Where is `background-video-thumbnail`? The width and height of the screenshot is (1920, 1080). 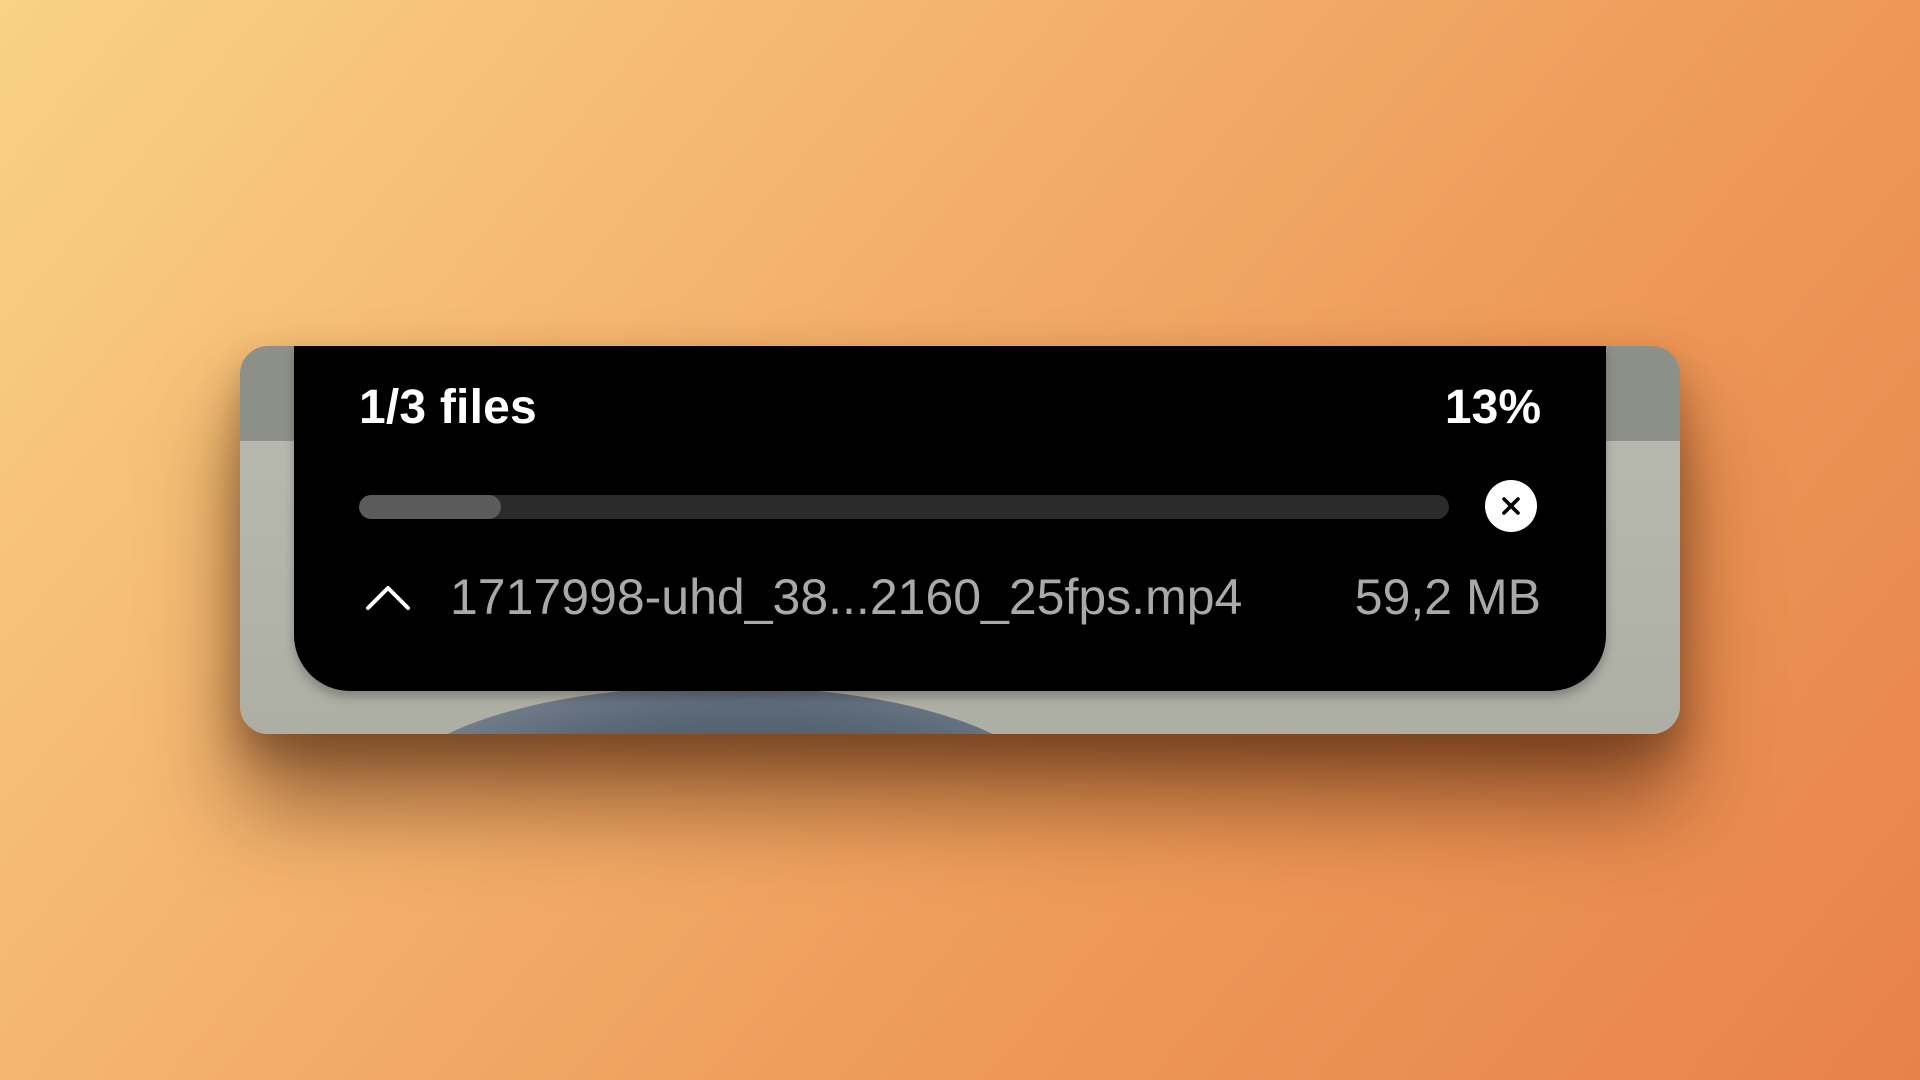
background-video-thumbnail is located at coordinates (720, 710).